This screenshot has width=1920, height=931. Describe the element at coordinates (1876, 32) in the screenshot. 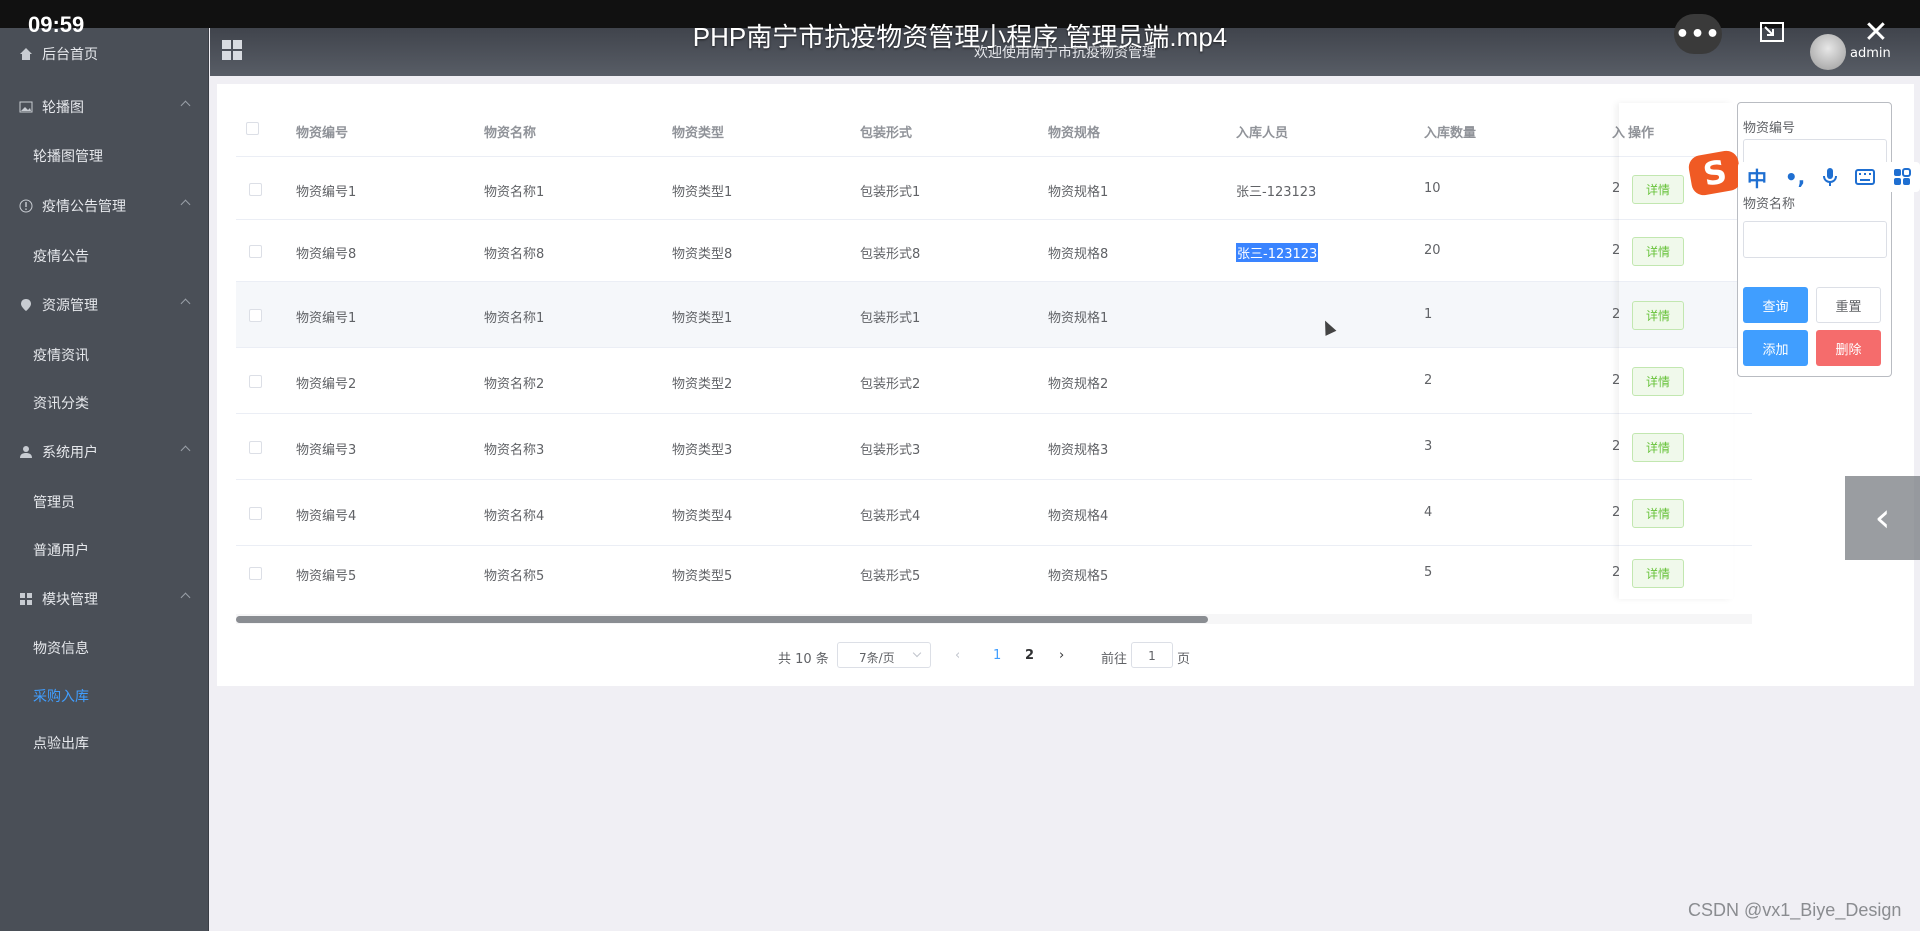

I see `close-icon: ✕` at that location.